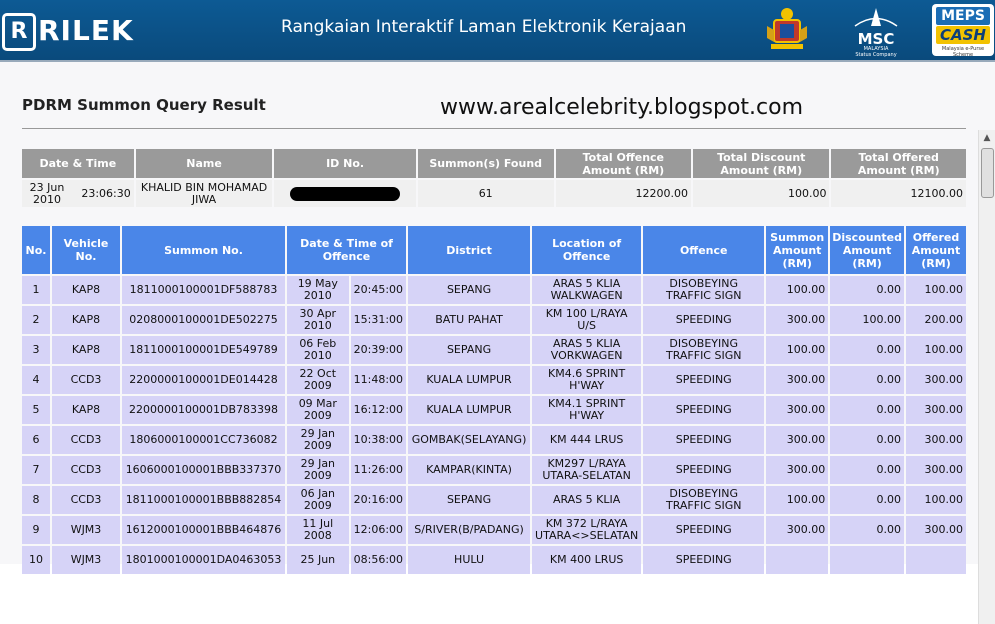 The height and width of the screenshot is (624, 995). What do you see at coordinates (963, 51) in the screenshot?
I see `meps-sub: Malaysia e-Purse Scheme` at bounding box center [963, 51].